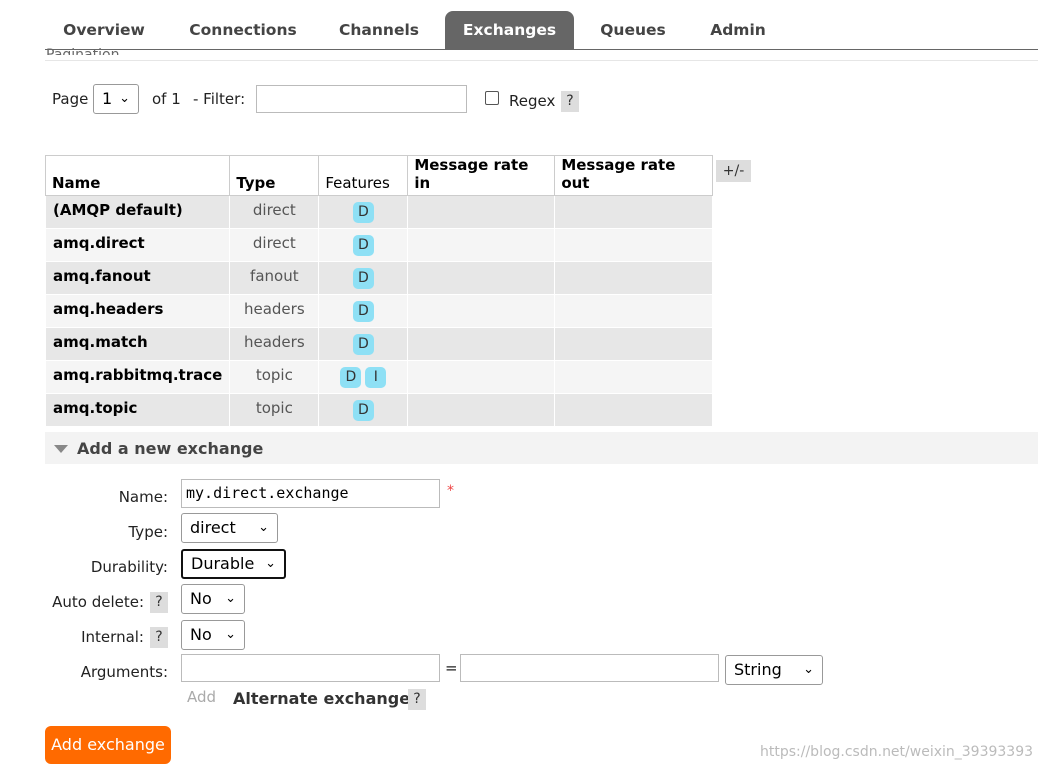 The height and width of the screenshot is (772, 1038). What do you see at coordinates (379, 30) in the screenshot?
I see `tab-channels: Channels` at bounding box center [379, 30].